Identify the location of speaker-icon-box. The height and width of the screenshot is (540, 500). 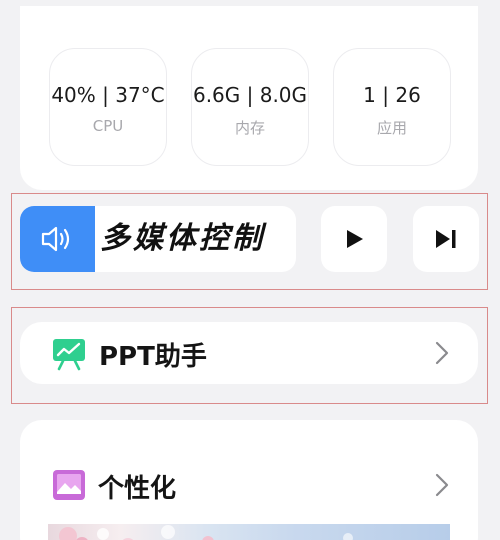
(57, 239).